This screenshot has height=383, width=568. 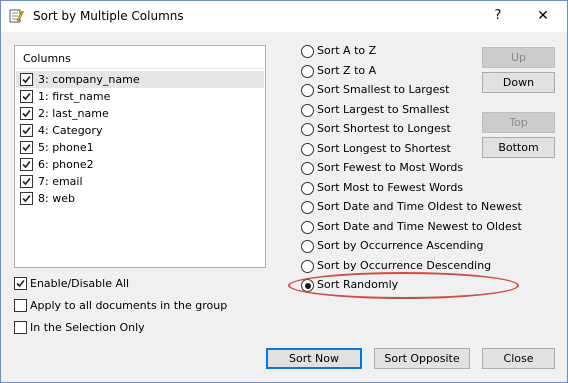 I want to click on sort-now-button: Sort Now, so click(x=314, y=358).